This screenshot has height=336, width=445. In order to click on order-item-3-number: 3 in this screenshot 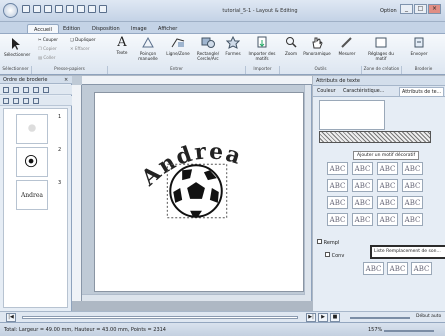, I will do `click(60, 183)`.